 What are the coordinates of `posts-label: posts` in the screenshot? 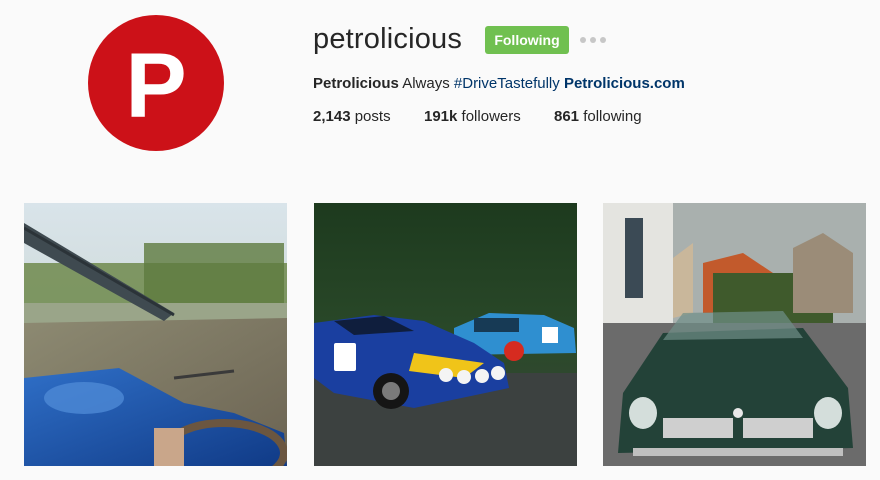 It's located at (372, 116).